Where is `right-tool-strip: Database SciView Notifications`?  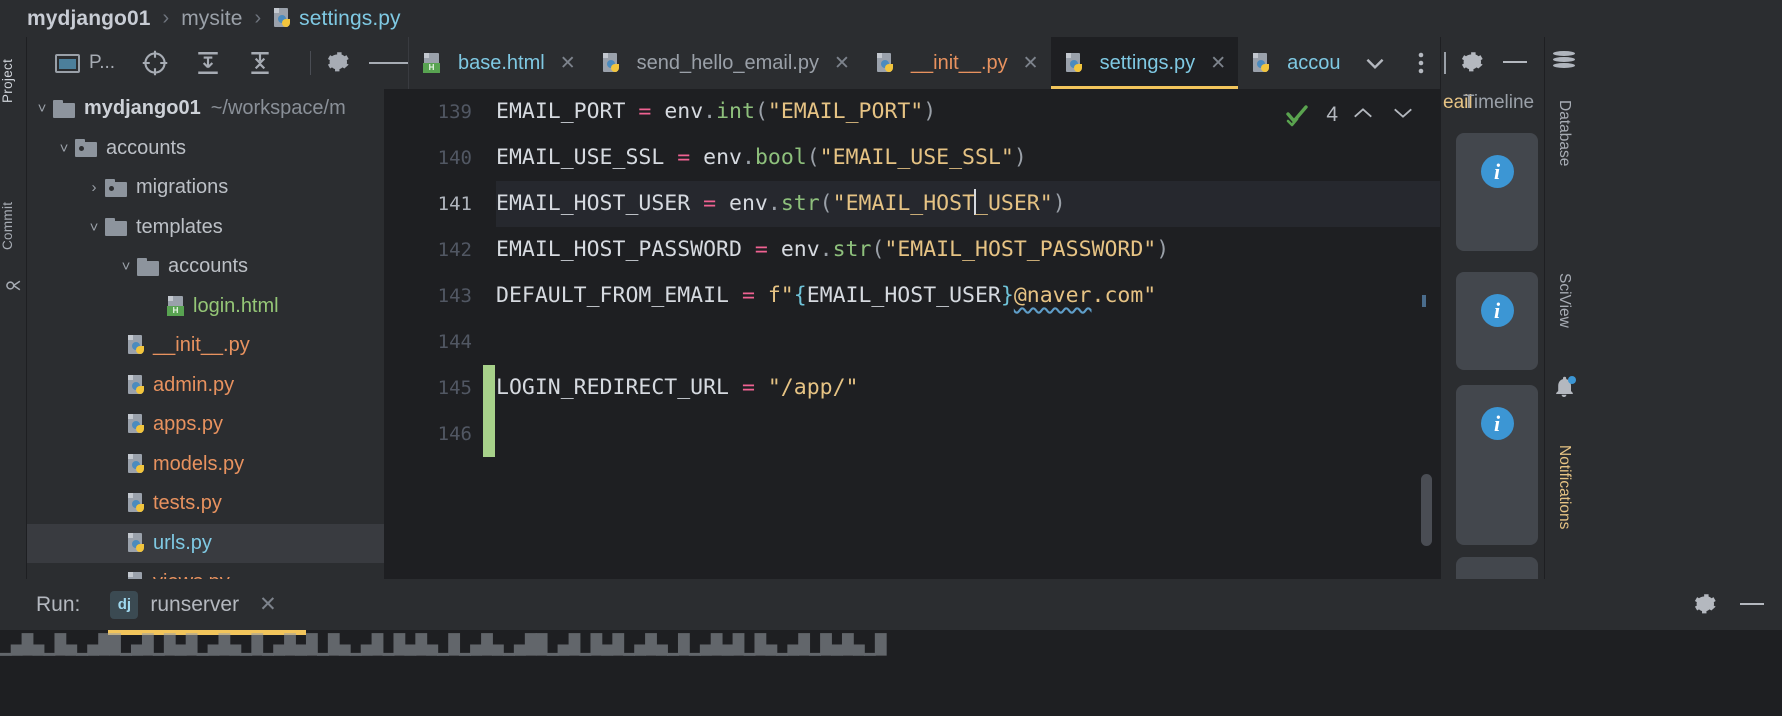 right-tool-strip: Database SciView Notifications is located at coordinates (1563, 308).